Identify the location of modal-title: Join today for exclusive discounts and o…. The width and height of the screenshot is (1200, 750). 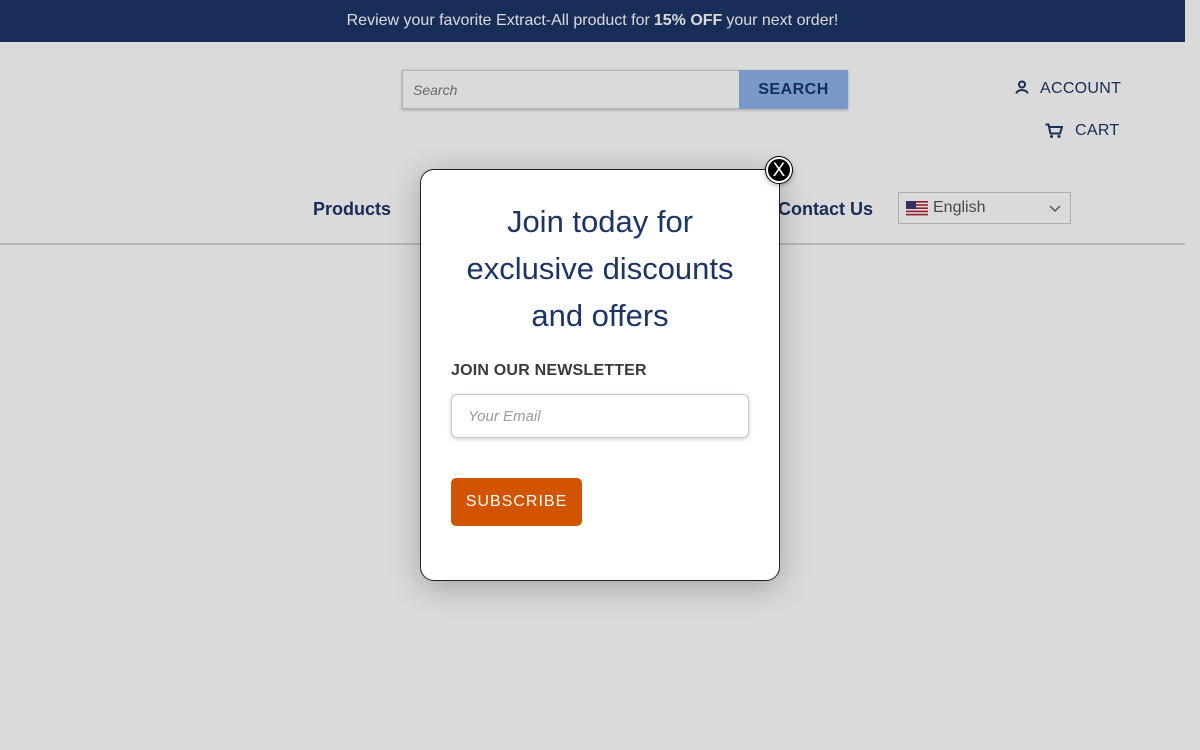
(600, 268).